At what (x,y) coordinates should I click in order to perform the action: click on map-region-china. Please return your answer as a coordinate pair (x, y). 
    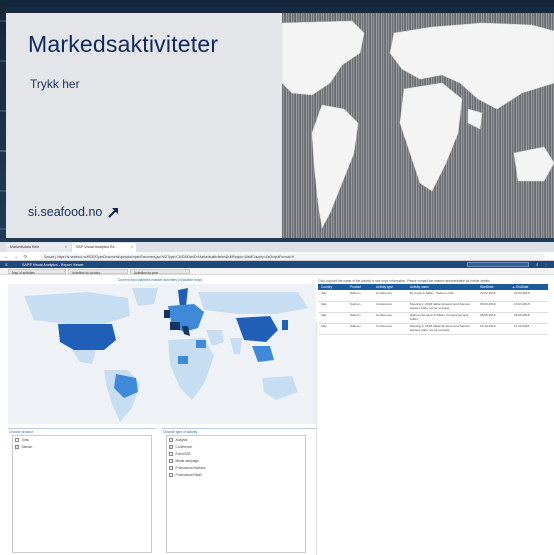
    Looking at the image, I should click on (257, 329).